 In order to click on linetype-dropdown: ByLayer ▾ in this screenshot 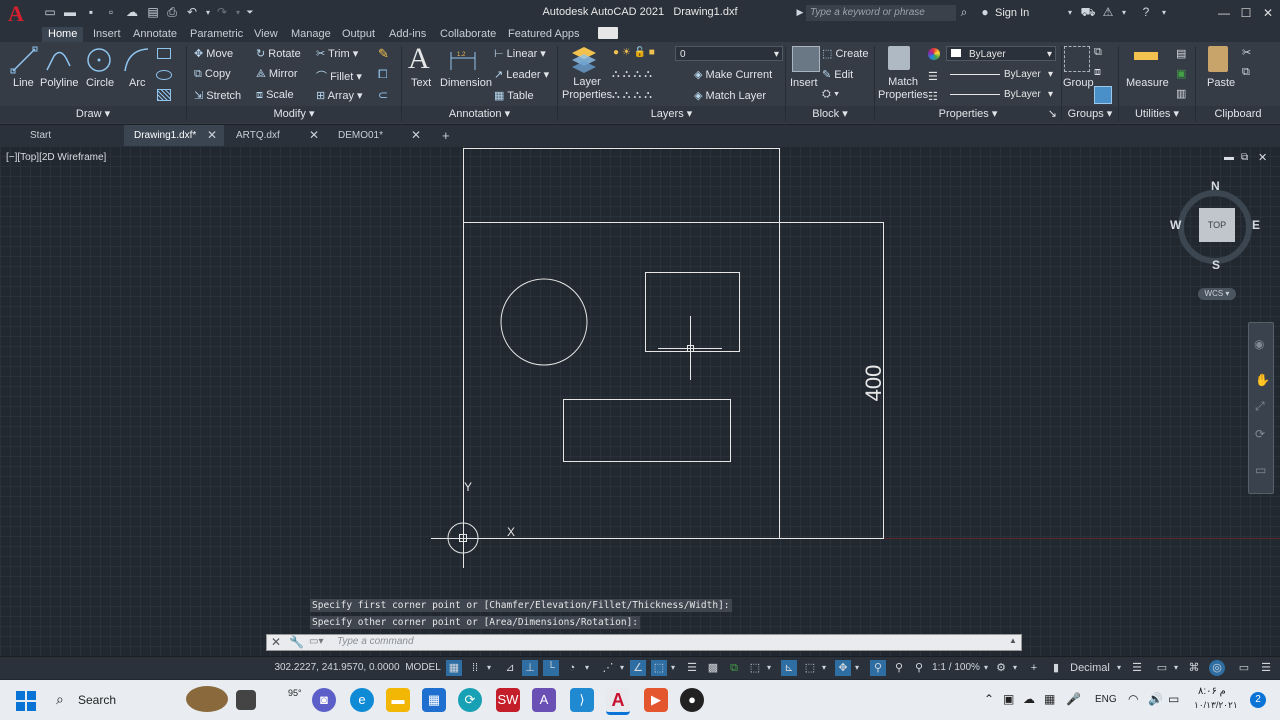, I will do `click(1001, 74)`.